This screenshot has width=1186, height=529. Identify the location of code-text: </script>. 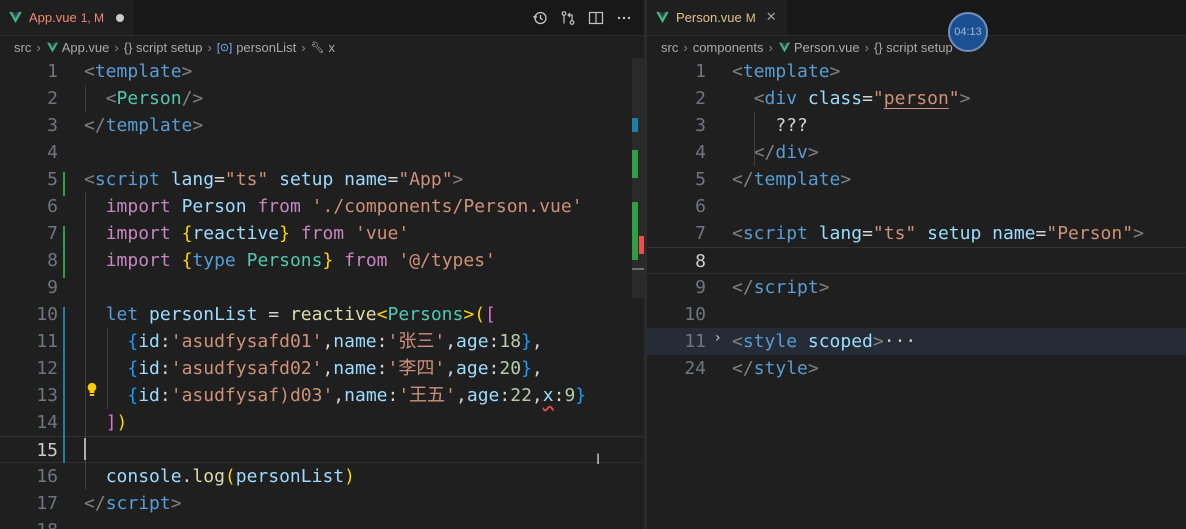
(781, 287).